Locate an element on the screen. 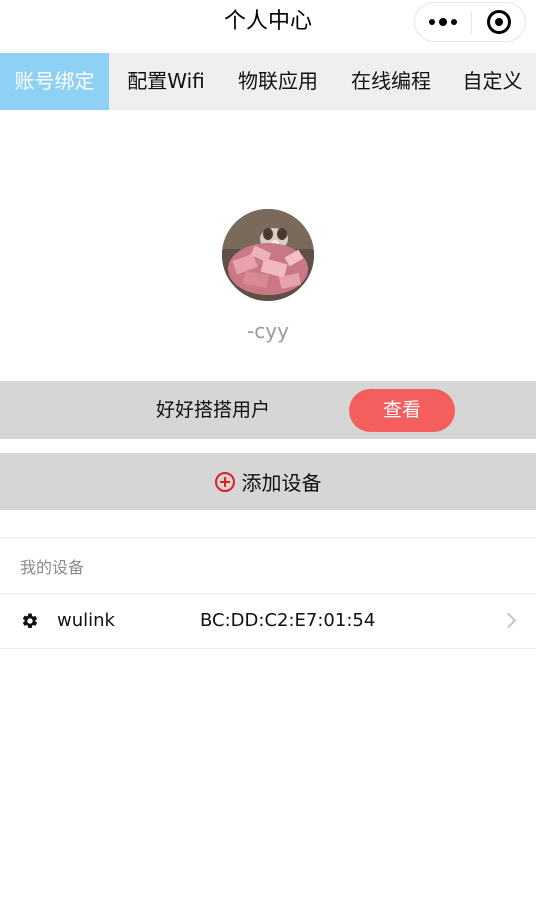  more-dots-icon is located at coordinates (443, 22).